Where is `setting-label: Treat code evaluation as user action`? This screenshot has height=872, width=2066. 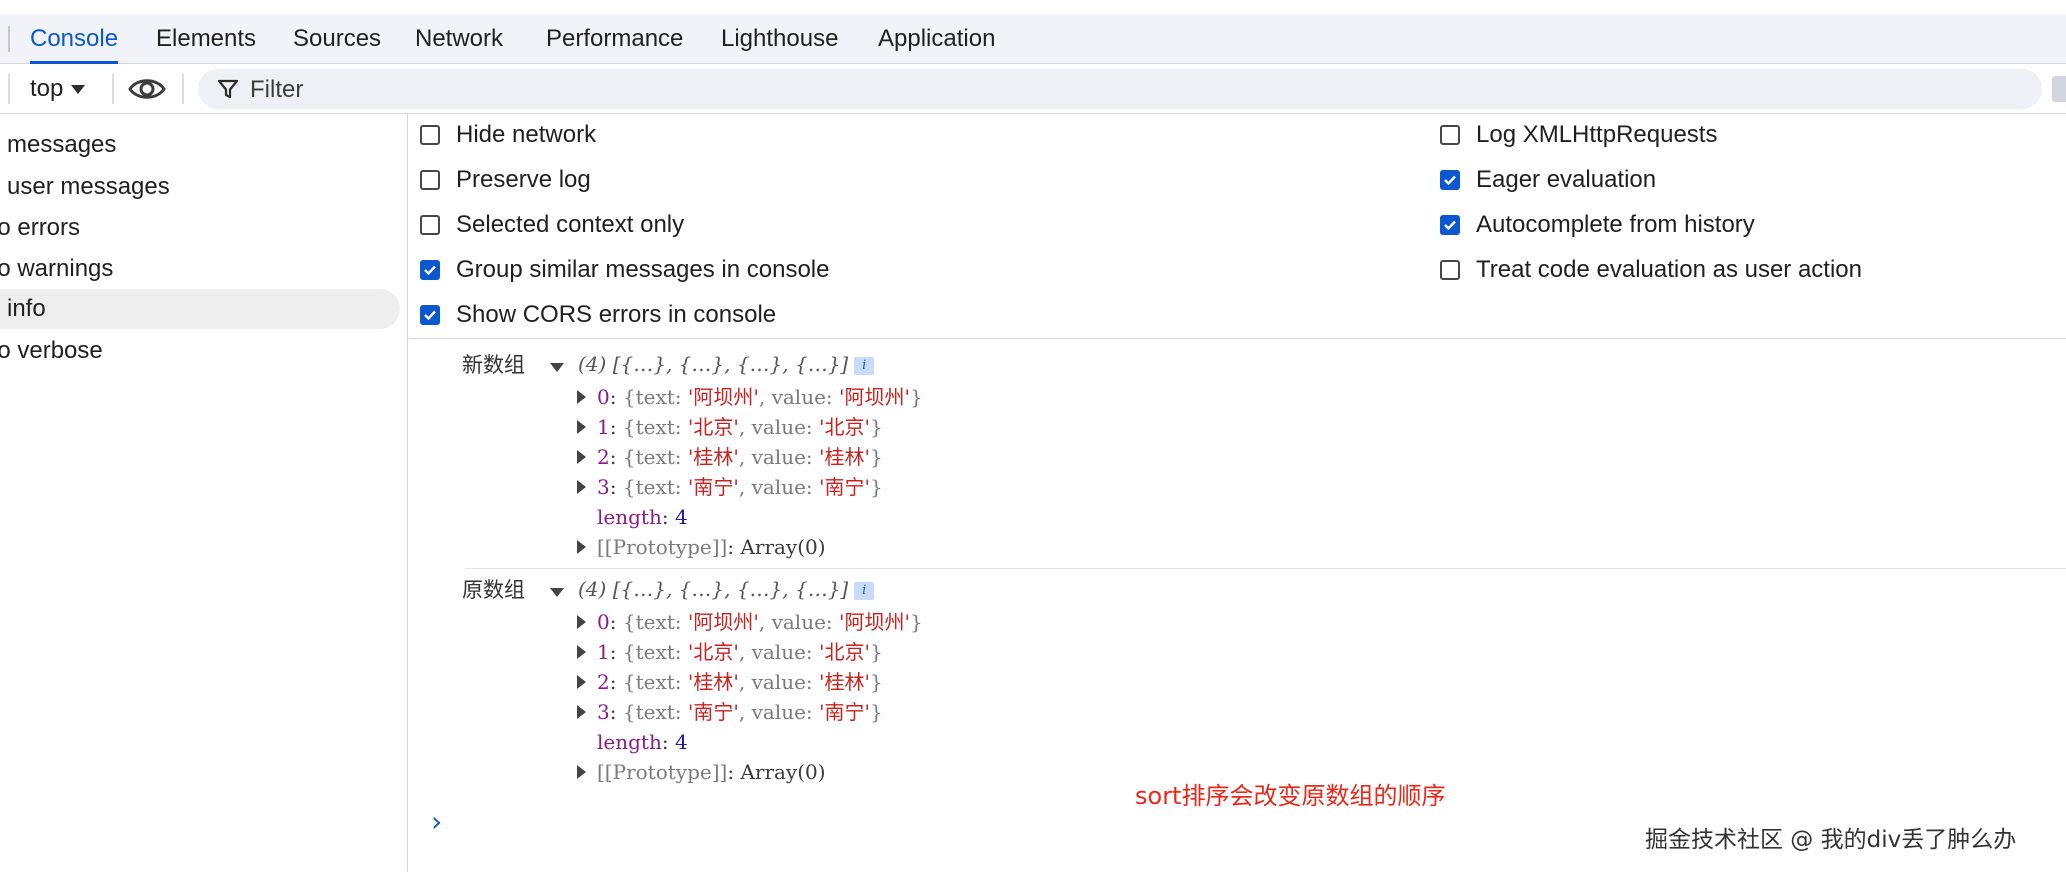 setting-label: Treat code evaluation as user action is located at coordinates (1669, 269).